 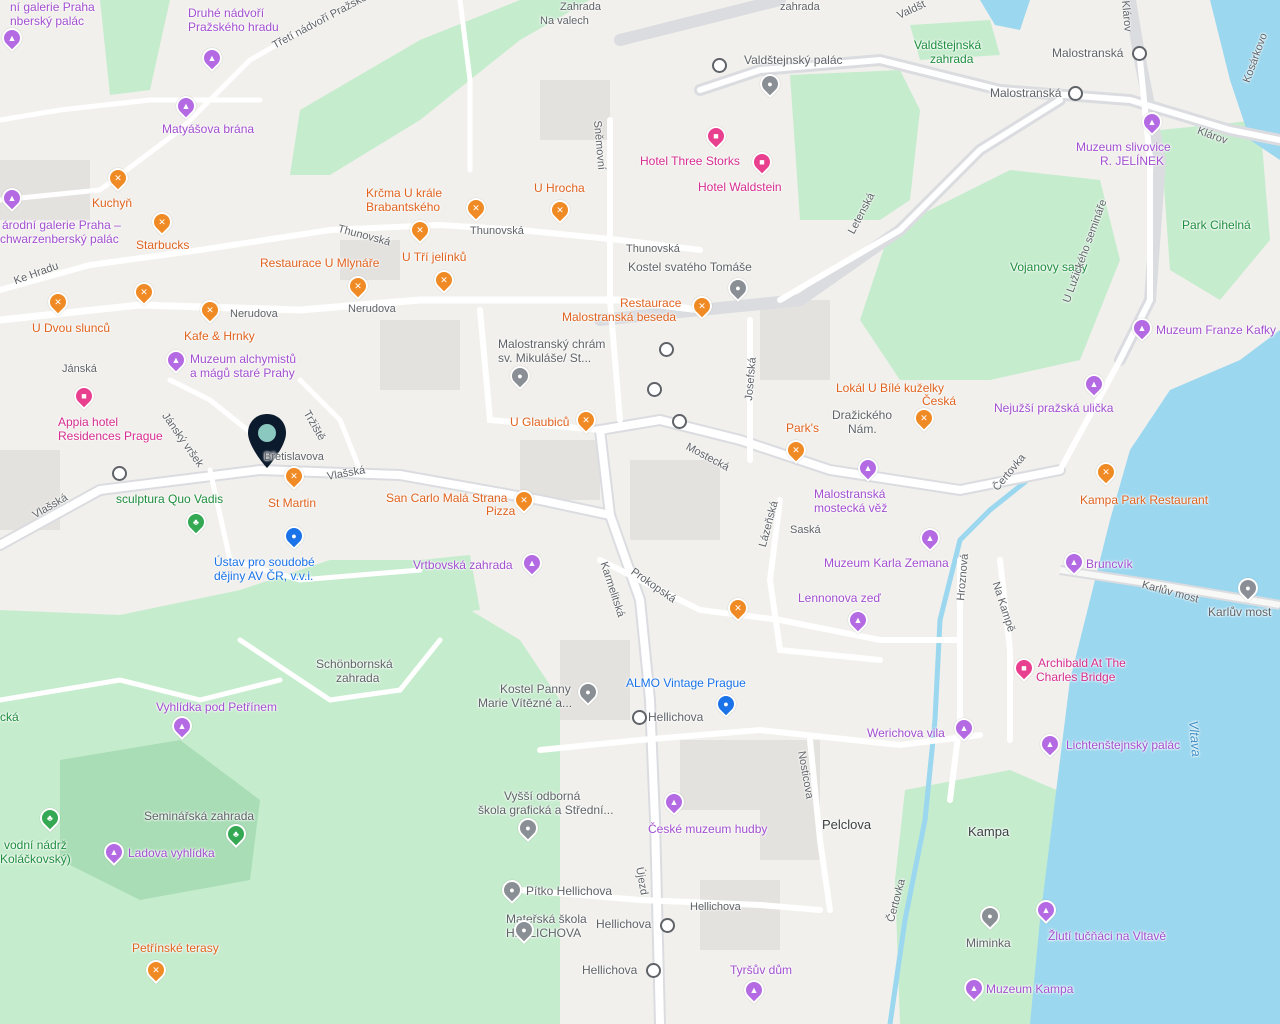 I want to click on map-label: Kuchyň, so click(x=112, y=203).